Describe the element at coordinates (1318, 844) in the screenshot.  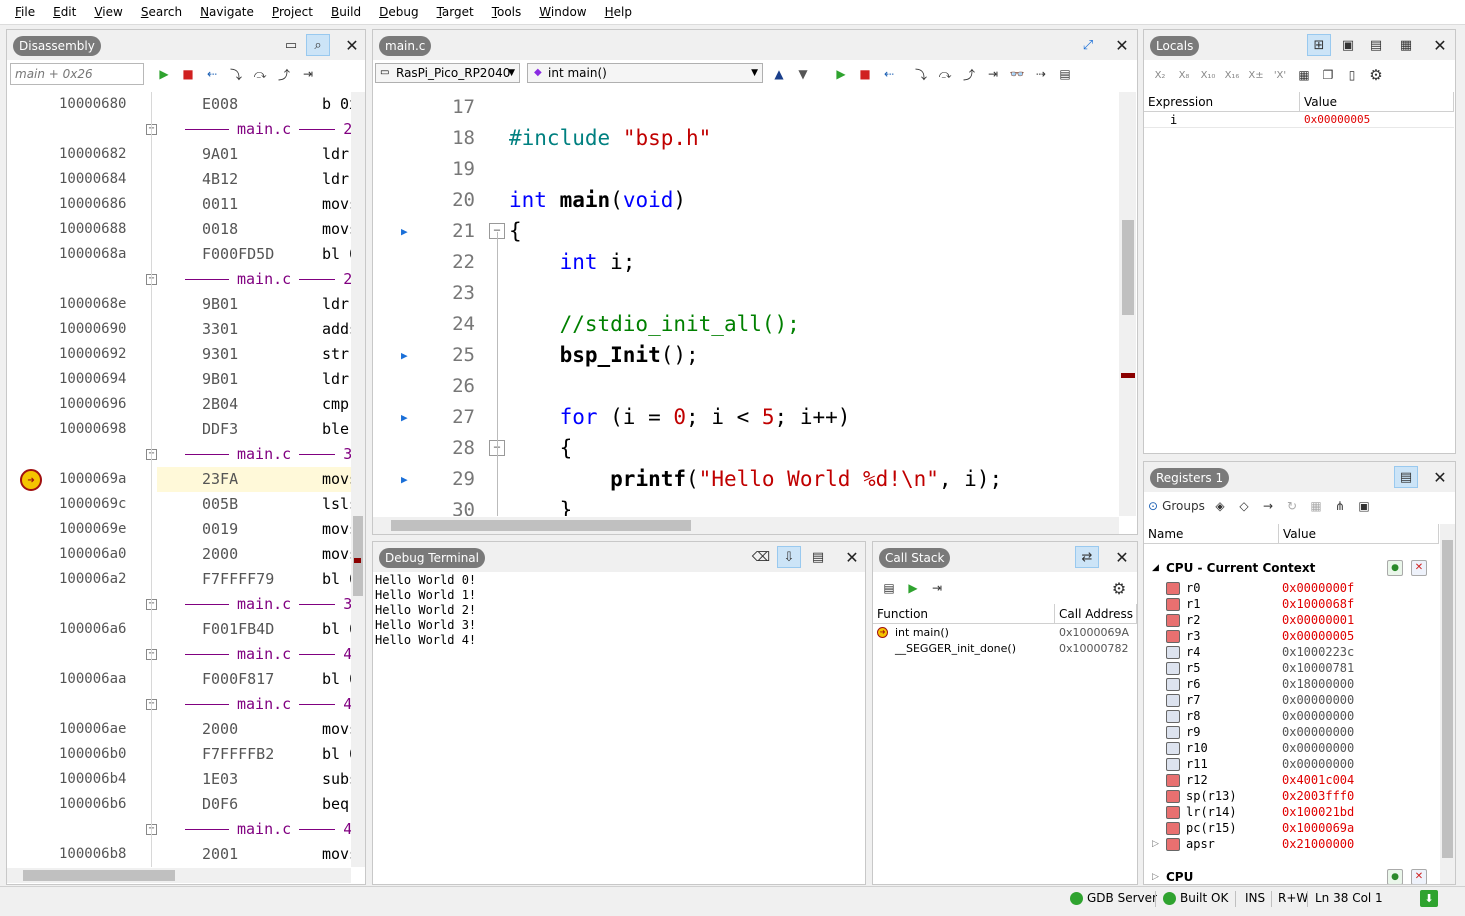
I see `register-value: 0x21000000` at that location.